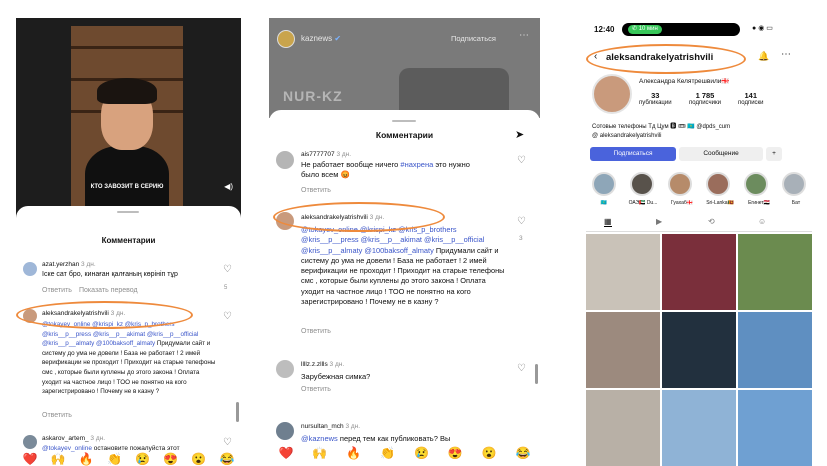  Describe the element at coordinates (519, 134) in the screenshot. I see `send-icon: ➤` at that location.